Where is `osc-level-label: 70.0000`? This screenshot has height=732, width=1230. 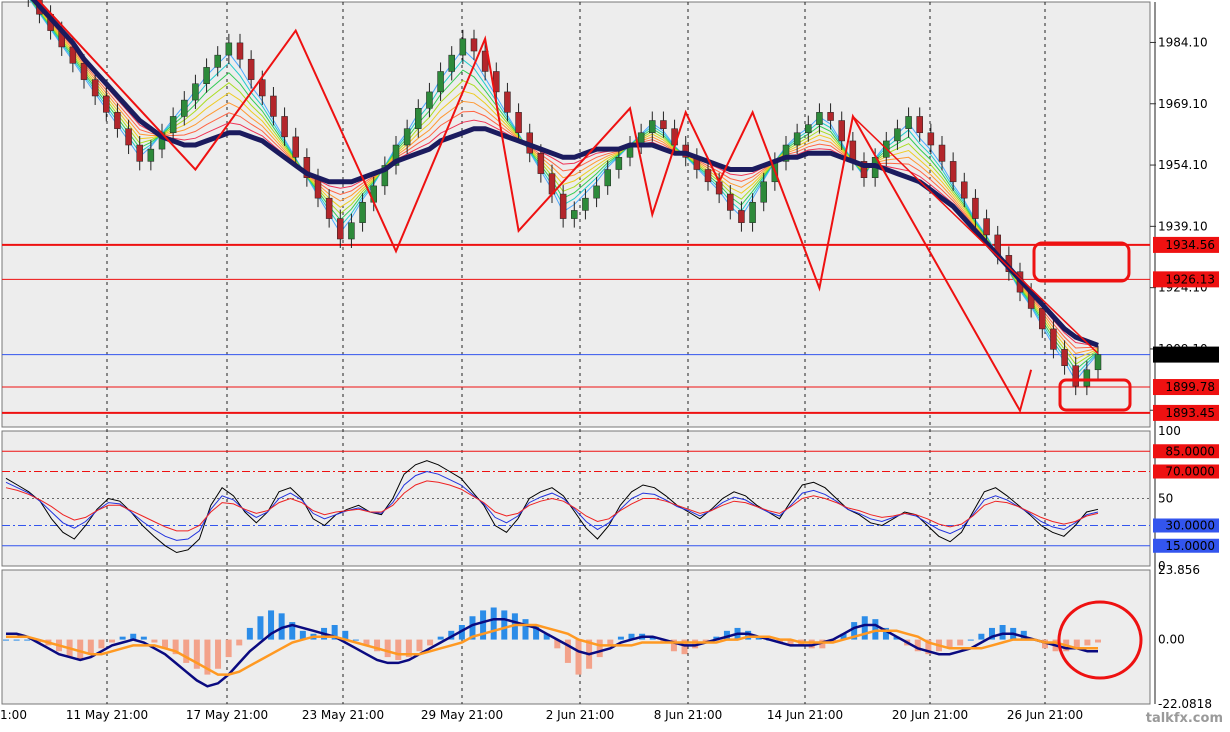 osc-level-label: 70.0000 is located at coordinates (1190, 472).